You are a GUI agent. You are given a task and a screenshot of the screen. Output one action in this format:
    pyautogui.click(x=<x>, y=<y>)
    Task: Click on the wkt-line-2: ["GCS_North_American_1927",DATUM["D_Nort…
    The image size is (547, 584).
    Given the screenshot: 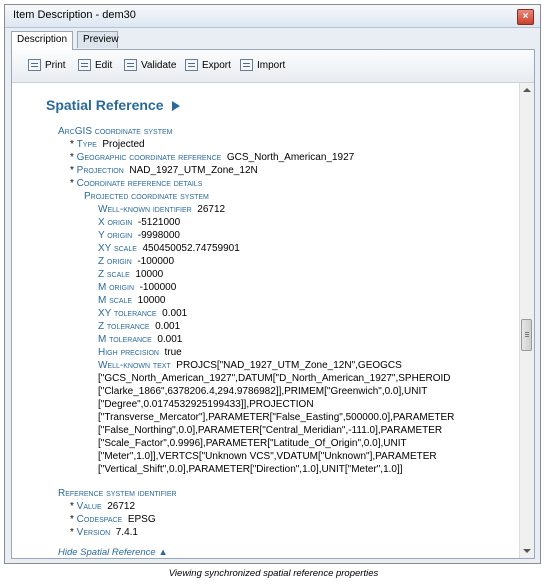 What is the action you would take?
    pyautogui.click(x=274, y=378)
    